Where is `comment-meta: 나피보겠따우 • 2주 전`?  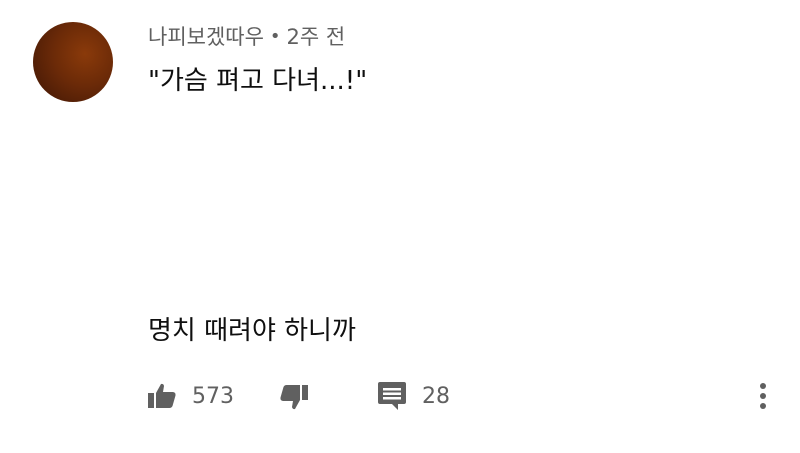 comment-meta: 나피보겠따우 • 2주 전 is located at coordinates (246, 36).